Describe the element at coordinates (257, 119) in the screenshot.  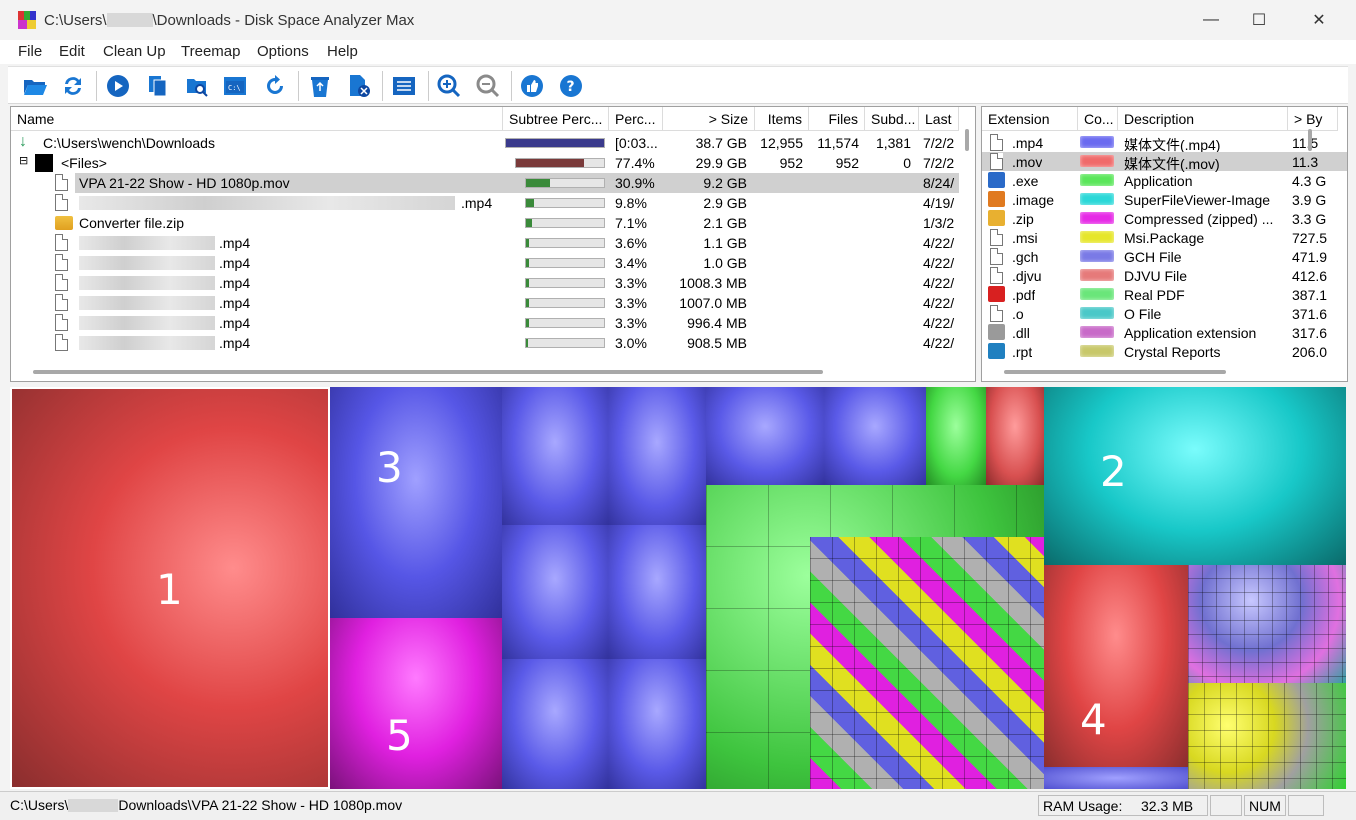
I see `column-name: Name` at that location.